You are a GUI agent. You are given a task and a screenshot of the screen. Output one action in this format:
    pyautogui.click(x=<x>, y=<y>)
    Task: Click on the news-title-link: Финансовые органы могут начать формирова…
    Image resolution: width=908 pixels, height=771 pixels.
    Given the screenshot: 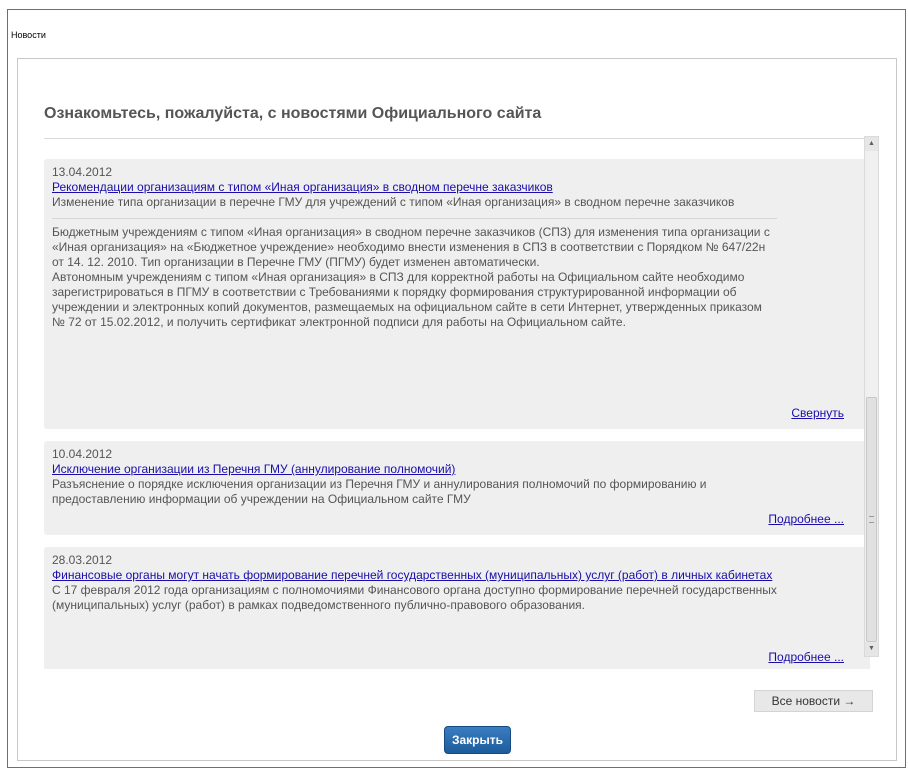 What is the action you would take?
    pyautogui.click(x=419, y=575)
    